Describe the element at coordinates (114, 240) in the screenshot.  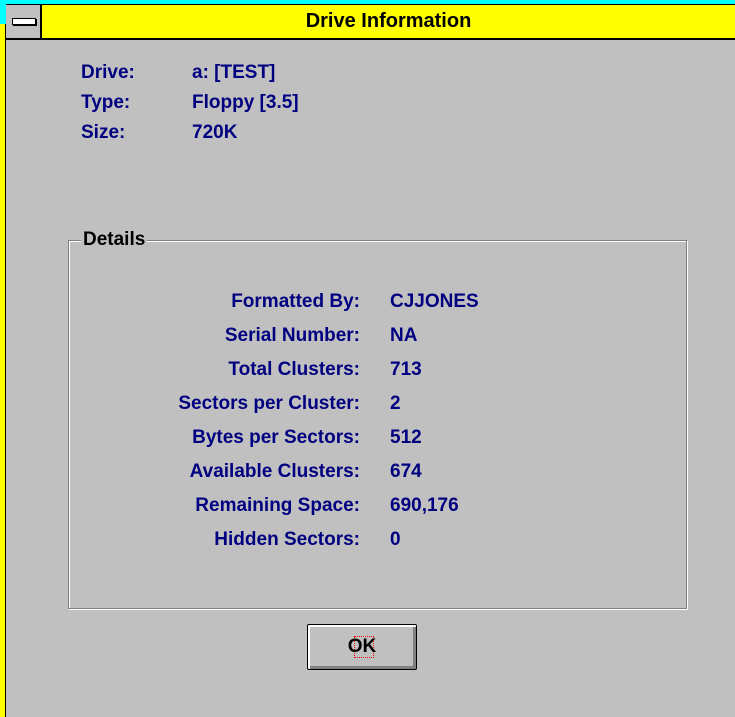
I see `details-legend: Details` at that location.